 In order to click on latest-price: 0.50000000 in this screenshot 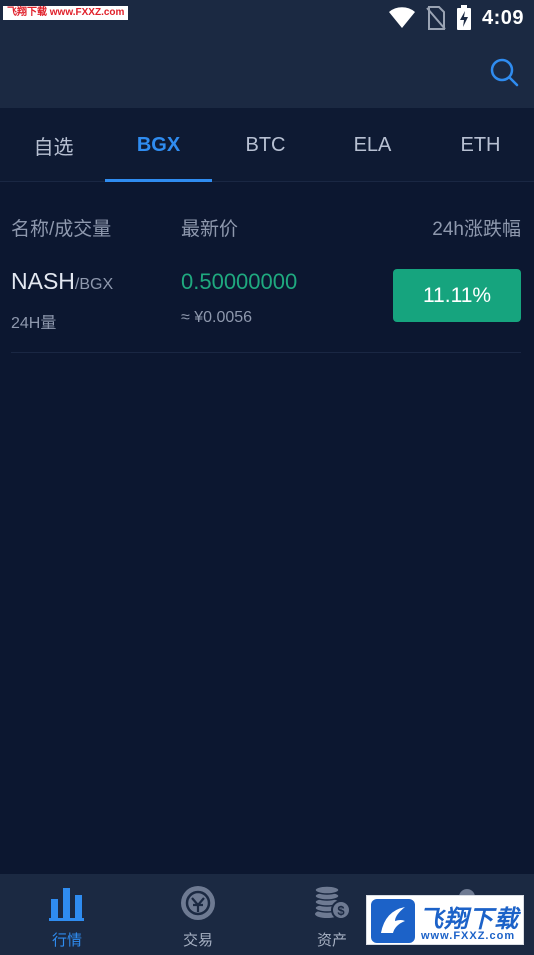, I will do `click(239, 281)`.